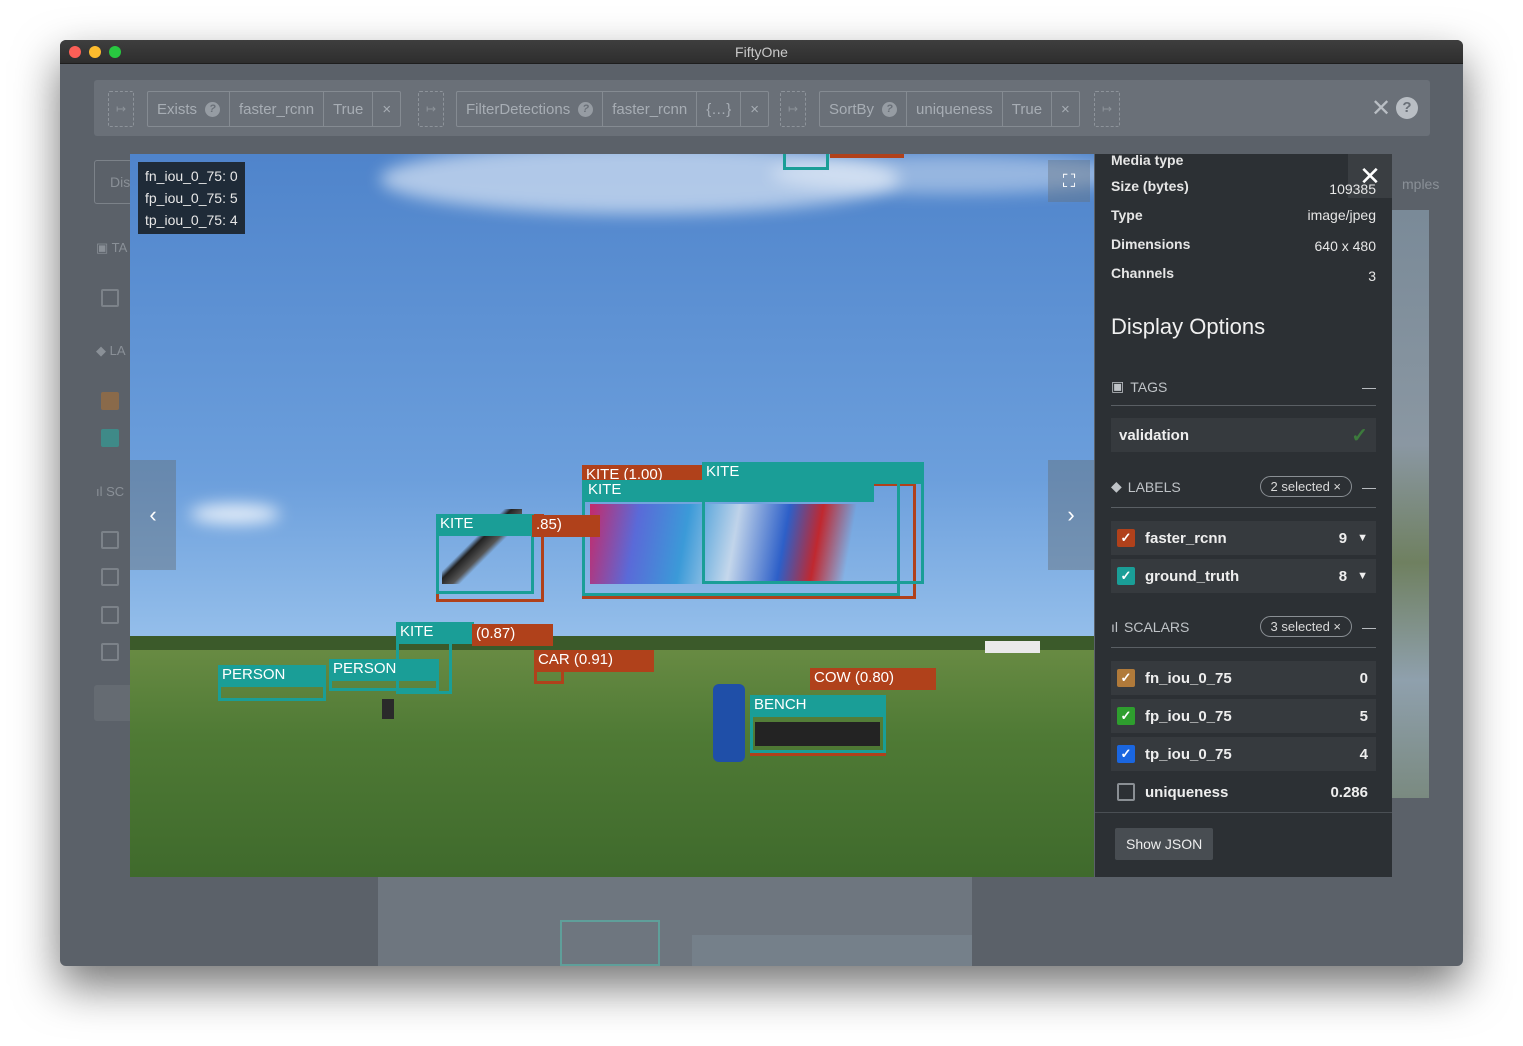  Describe the element at coordinates (1243, 392) in the screenshot. I see `tags-section-header: ▣ TAGS —` at that location.